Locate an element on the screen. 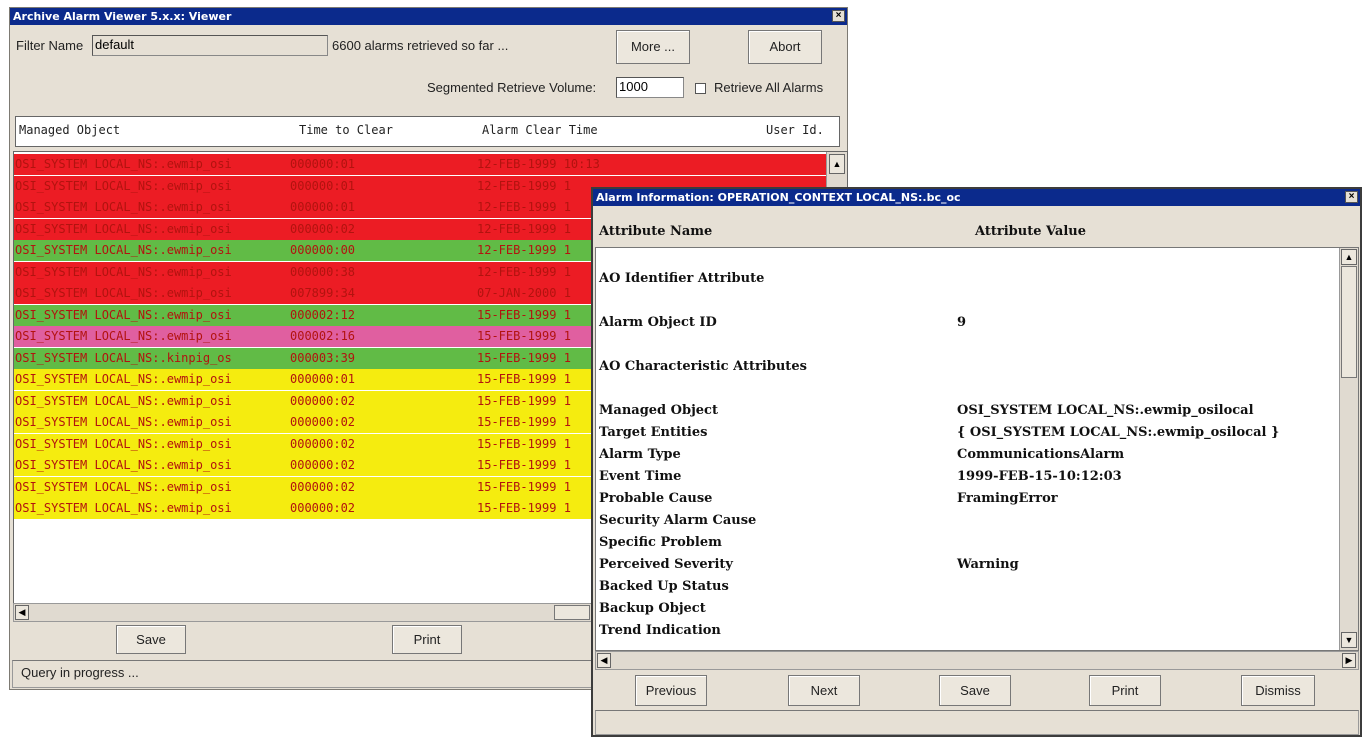 The height and width of the screenshot is (738, 1365). viewer-title-bar: Archive Alarm Viewer 5.x.x: Viewer is located at coordinates (428, 16).